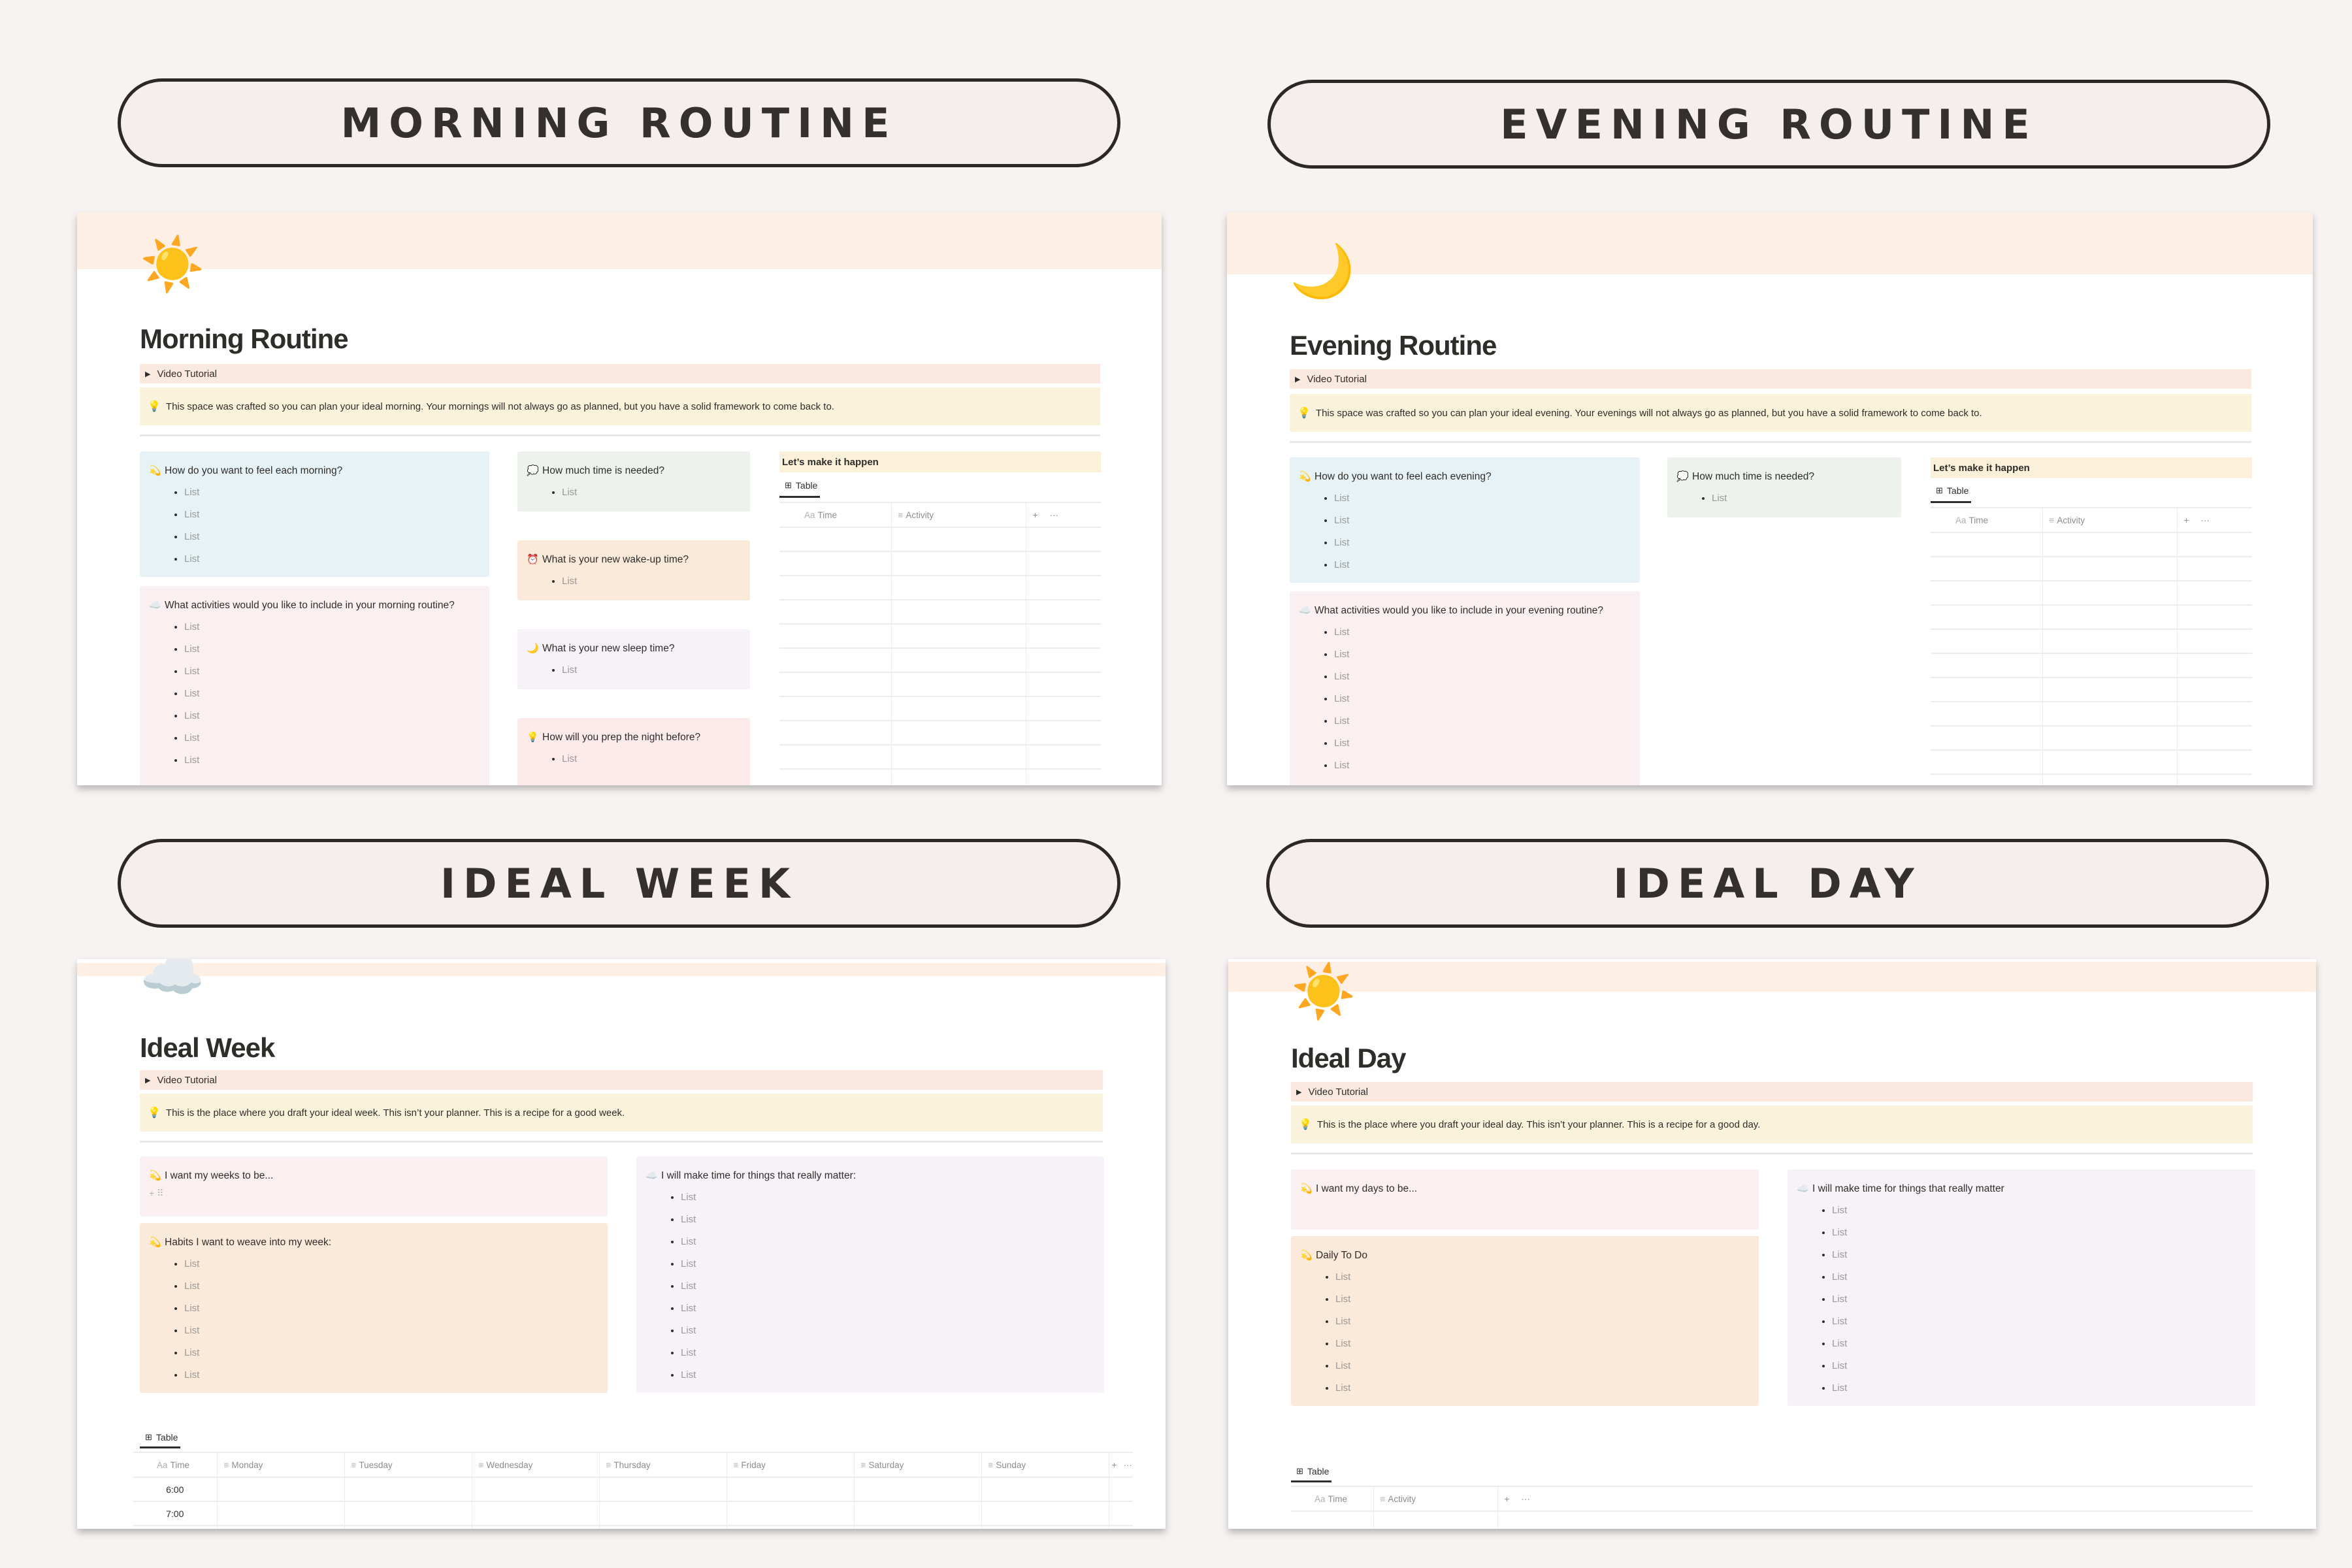 This screenshot has width=2352, height=1568. I want to click on moon-icon: 🌙, so click(1322, 271).